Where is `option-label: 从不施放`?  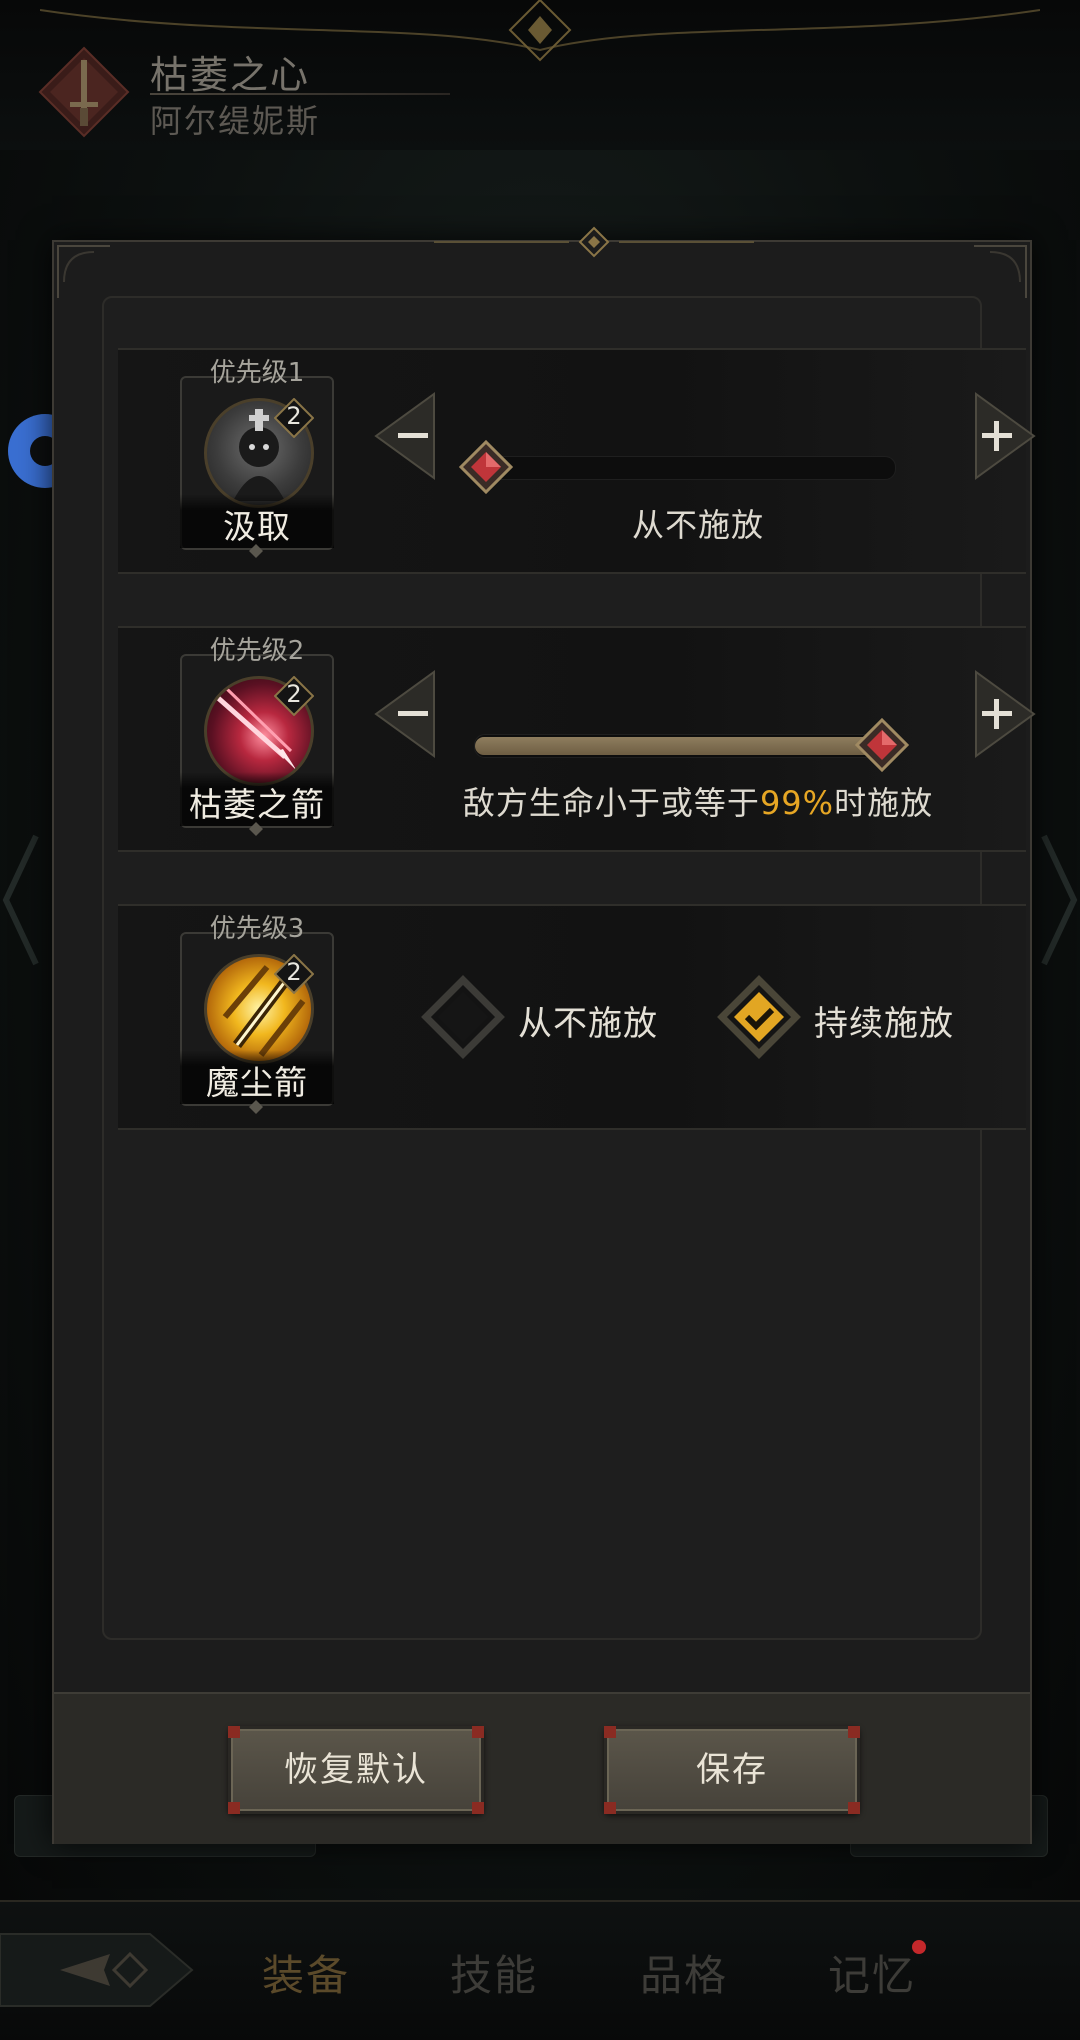 option-label: 从不施放 is located at coordinates (588, 1024).